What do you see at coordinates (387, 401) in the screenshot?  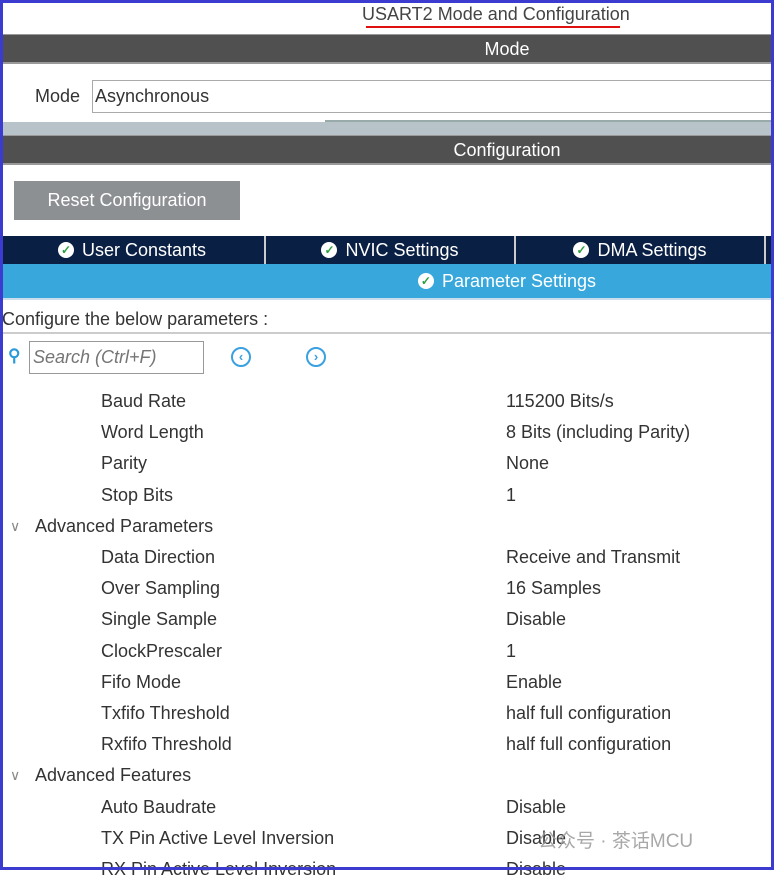 I see `parameter-row: Baud Rate 115200 Bits/s` at bounding box center [387, 401].